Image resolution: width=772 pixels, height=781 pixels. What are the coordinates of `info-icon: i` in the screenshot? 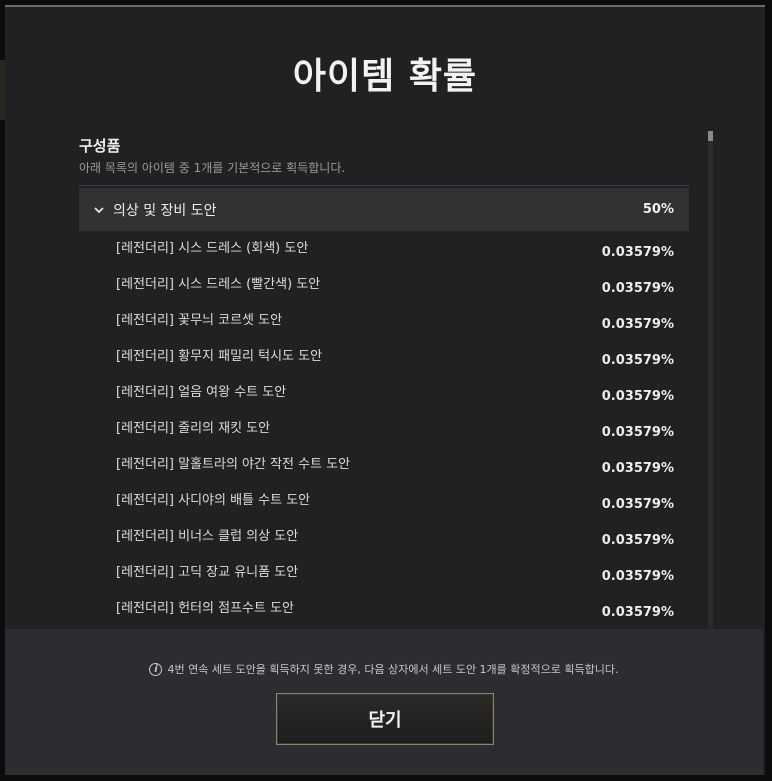 It's located at (156, 669).